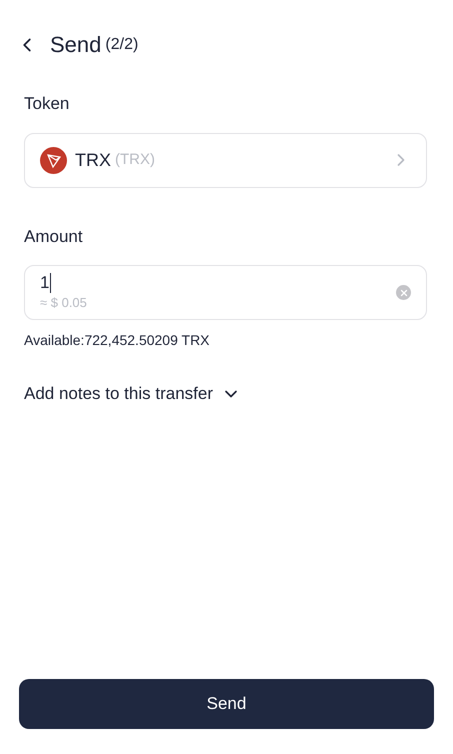 The image size is (453, 754). Describe the element at coordinates (135, 160) in the screenshot. I see `token-symbol: (TRX)` at that location.